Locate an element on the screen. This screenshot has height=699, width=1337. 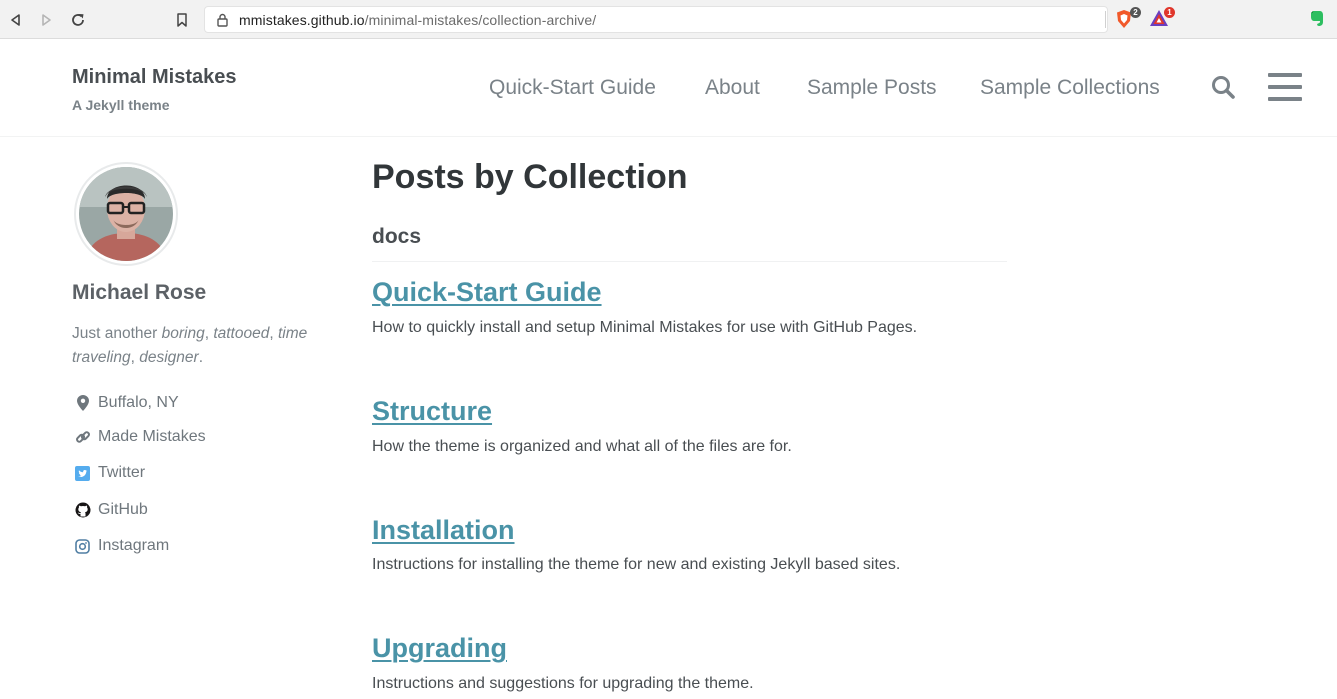
github-icon is located at coordinates (82, 510).